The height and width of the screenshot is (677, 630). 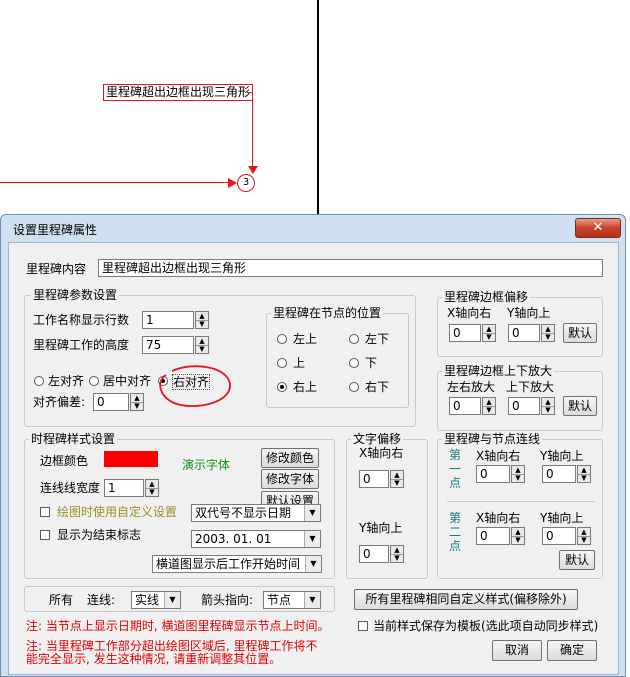 What do you see at coordinates (94, 381) in the screenshot?
I see `align-center-radio` at bounding box center [94, 381].